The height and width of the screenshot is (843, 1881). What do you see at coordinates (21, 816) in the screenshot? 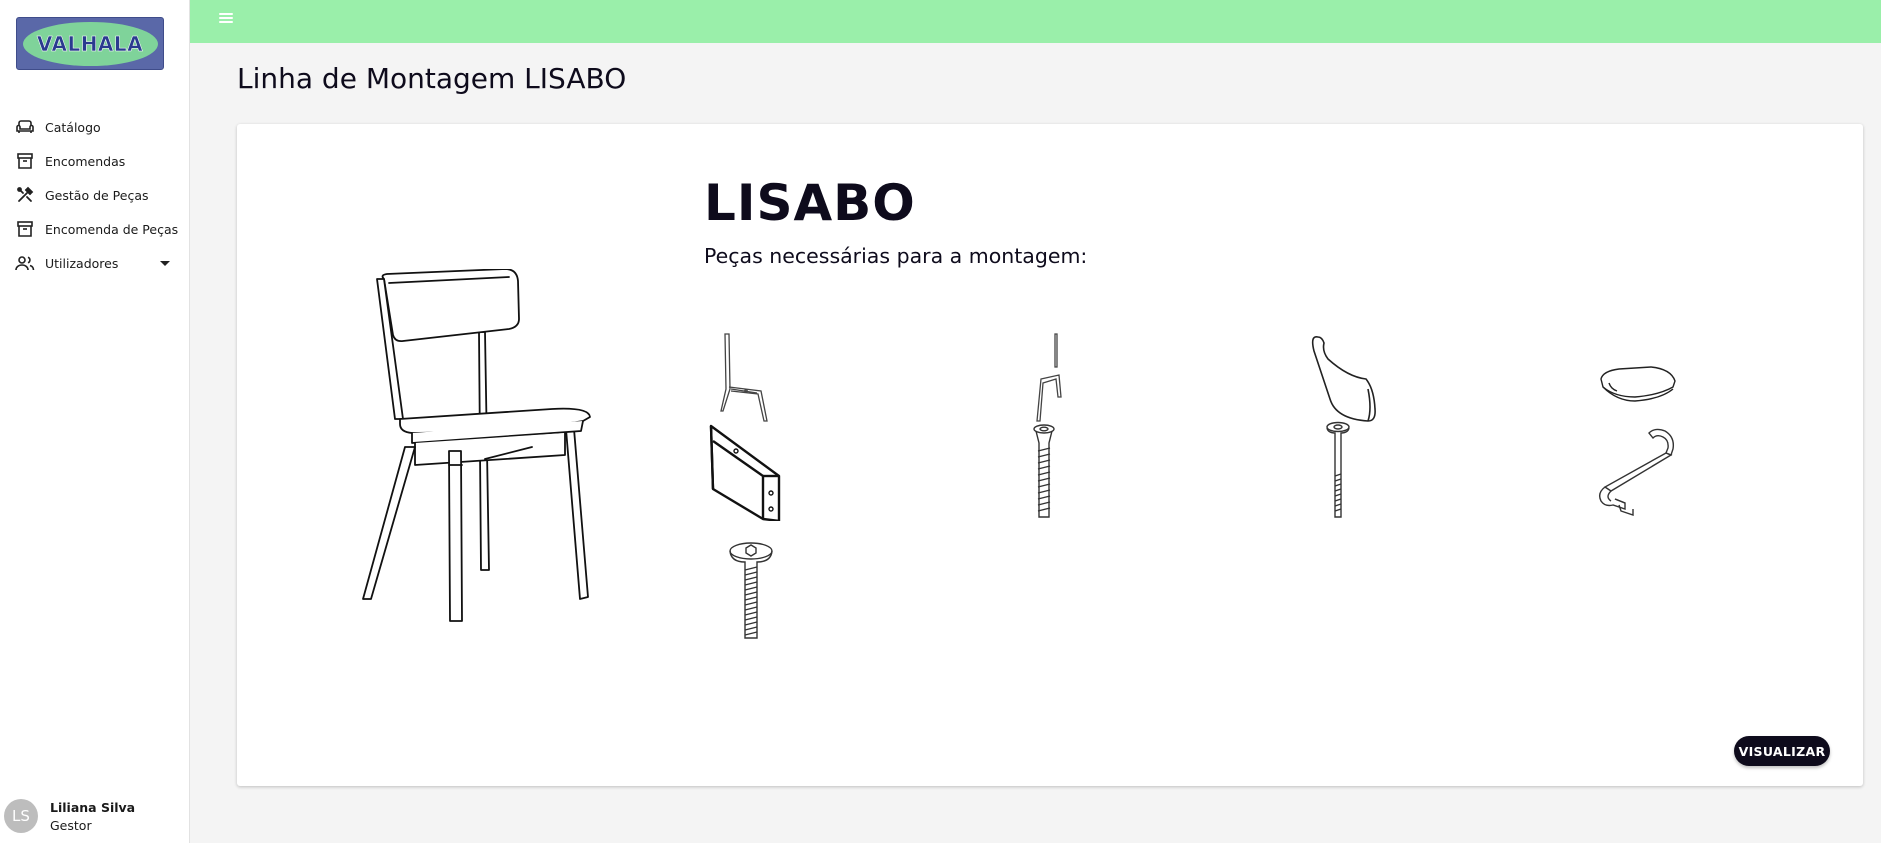
I see `avatar: LS` at bounding box center [21, 816].